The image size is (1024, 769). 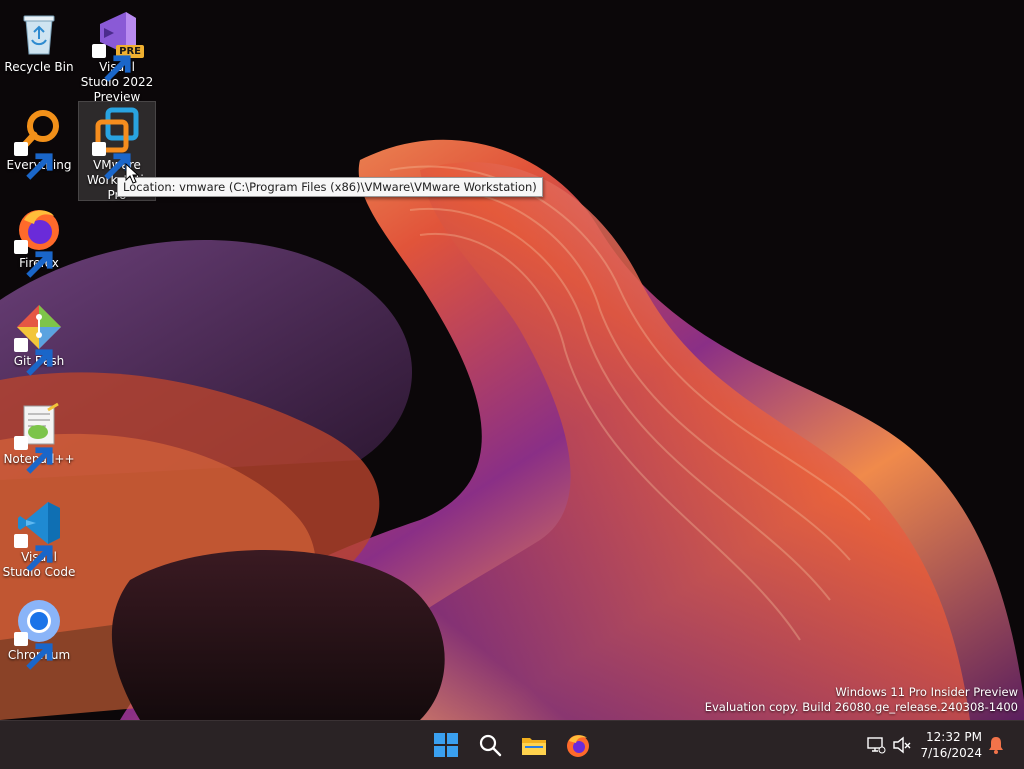 I want to click on desktop-icon-chromium: Chromium, so click(x=39, y=631).